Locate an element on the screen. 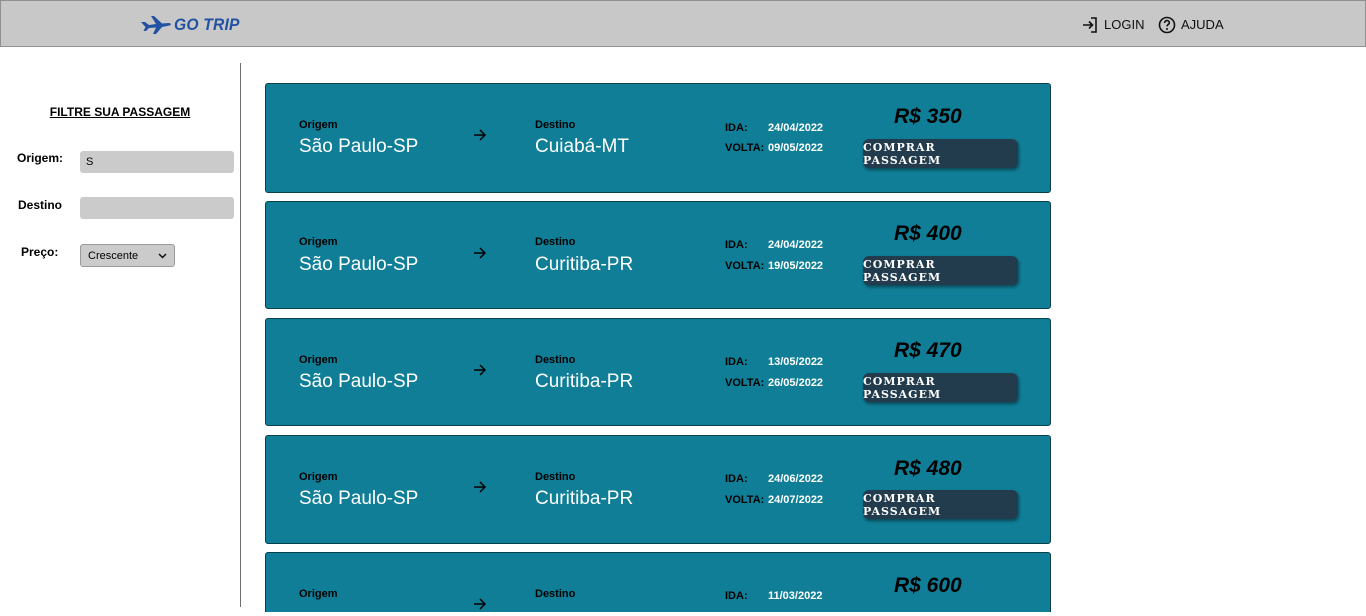 Image resolution: width=1366 pixels, height=616 pixels. login-link: LOGIN is located at coordinates (1112, 24).